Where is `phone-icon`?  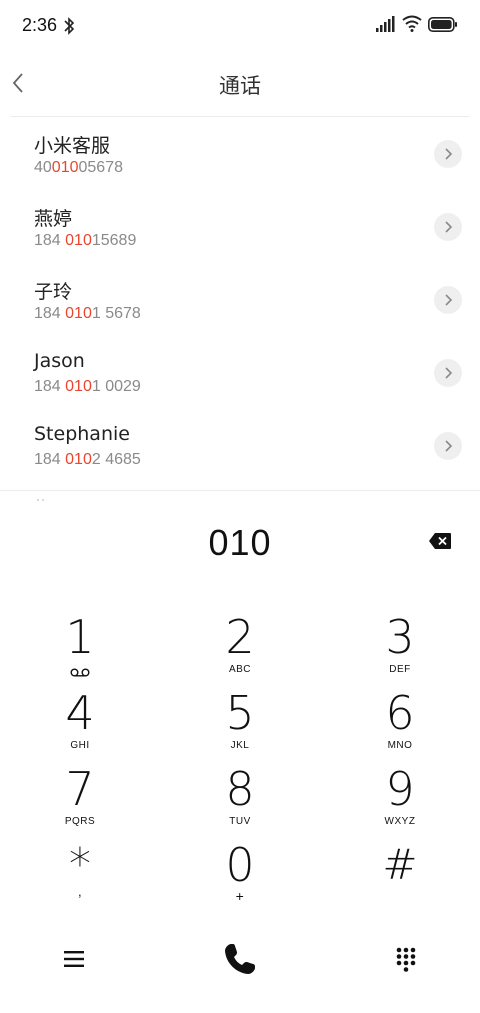 phone-icon is located at coordinates (240, 959).